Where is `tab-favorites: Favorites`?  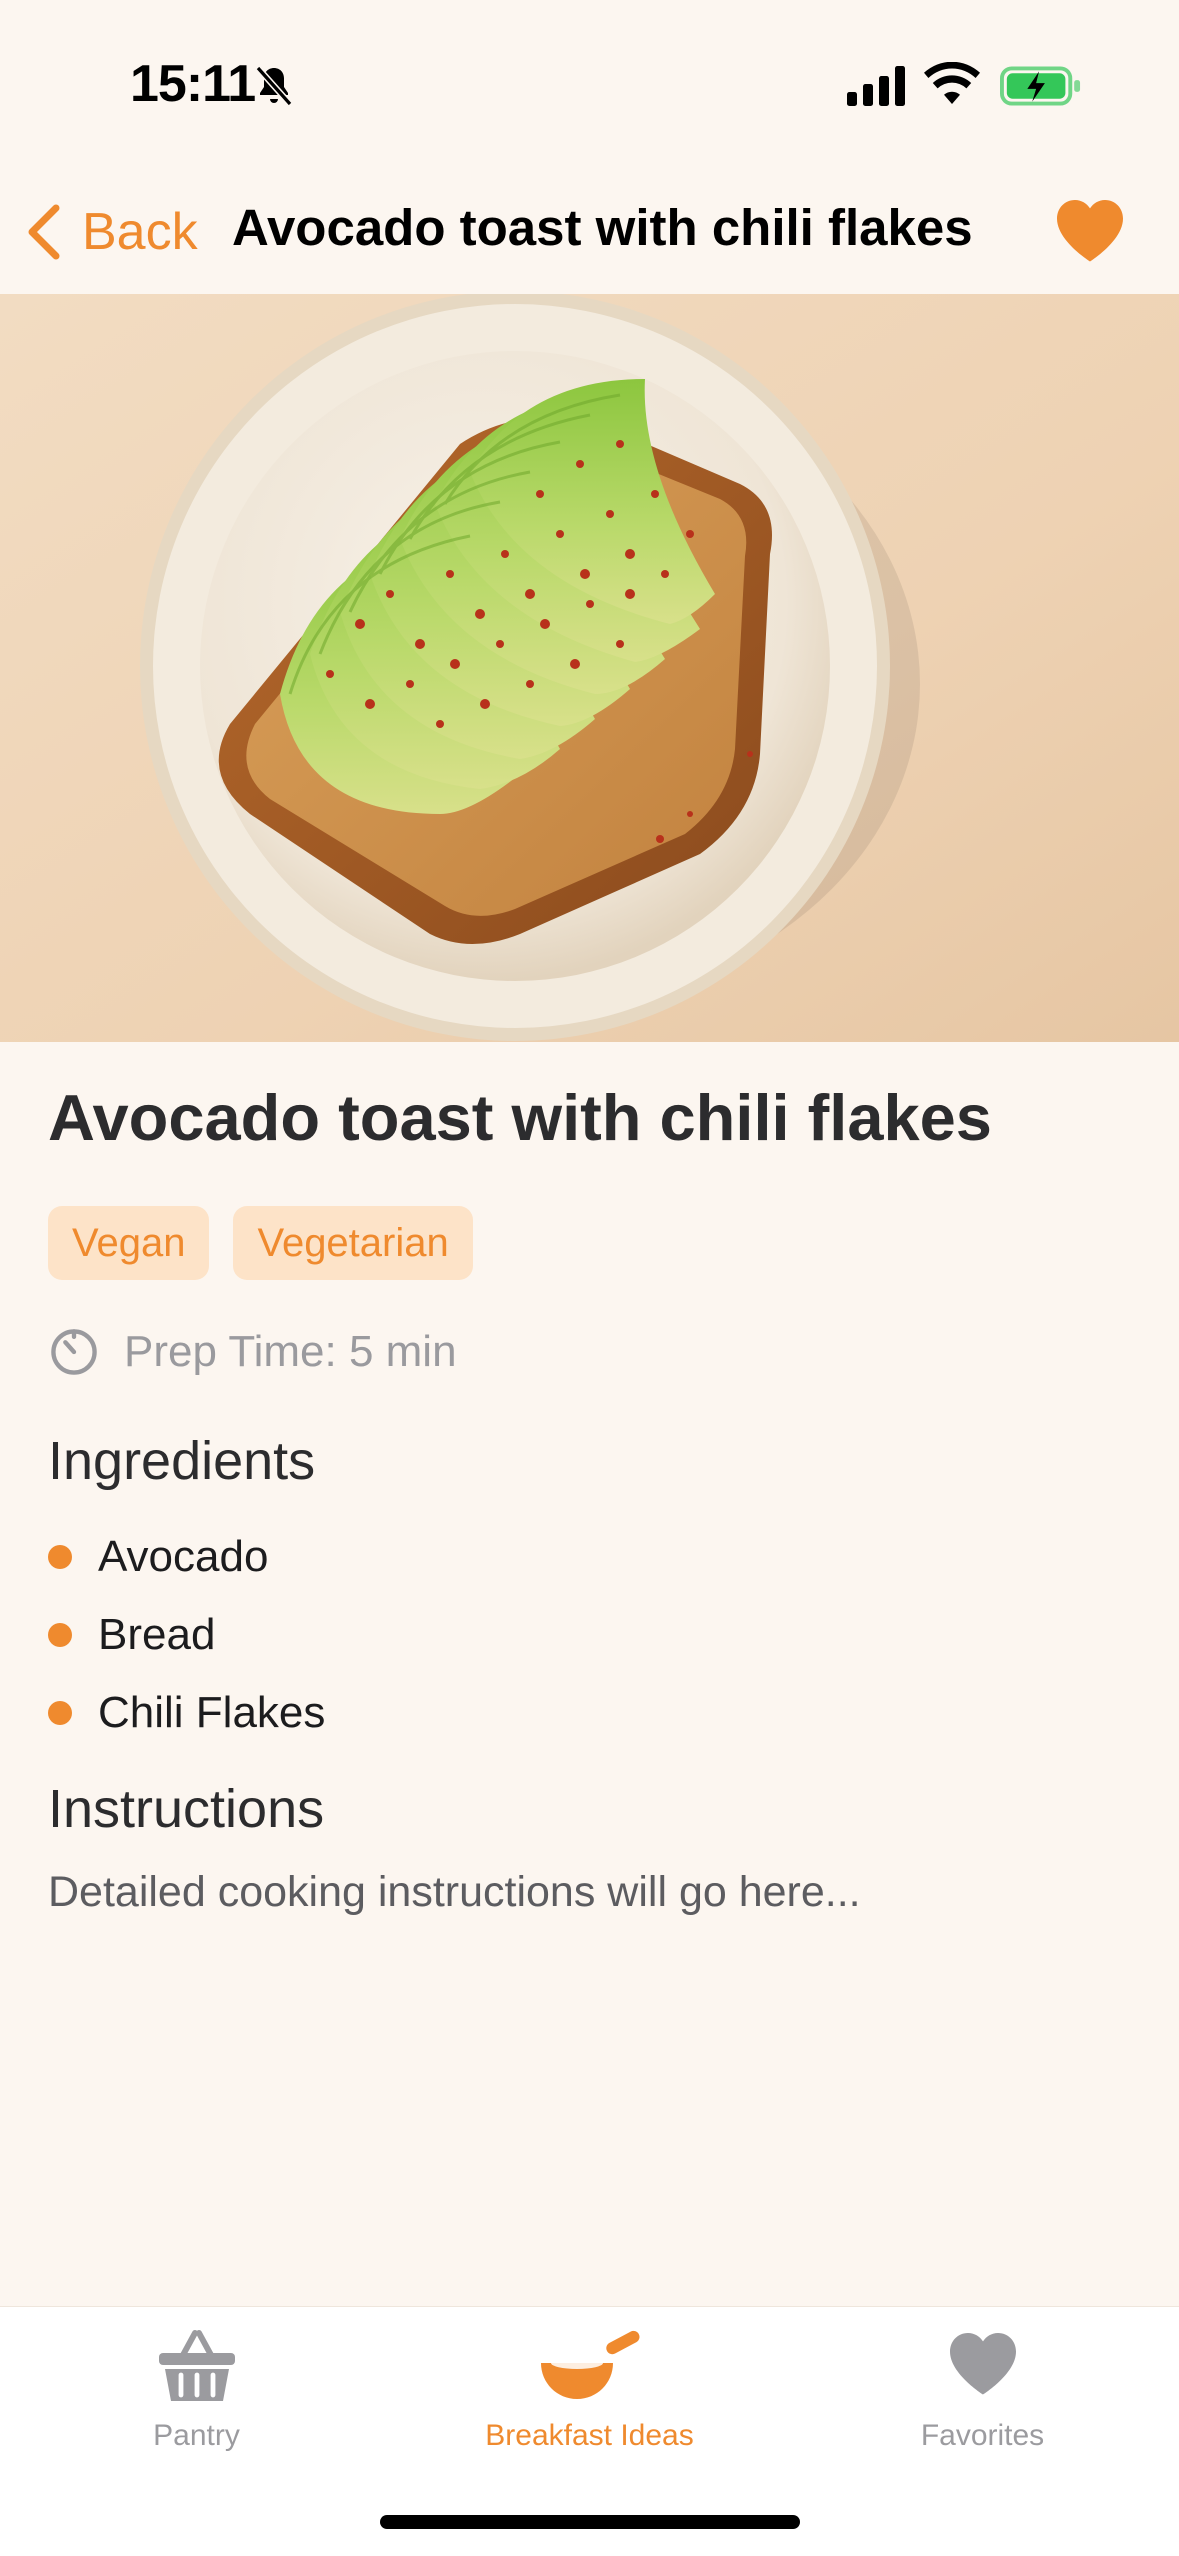
tab-favorites: Favorites is located at coordinates (982, 2397).